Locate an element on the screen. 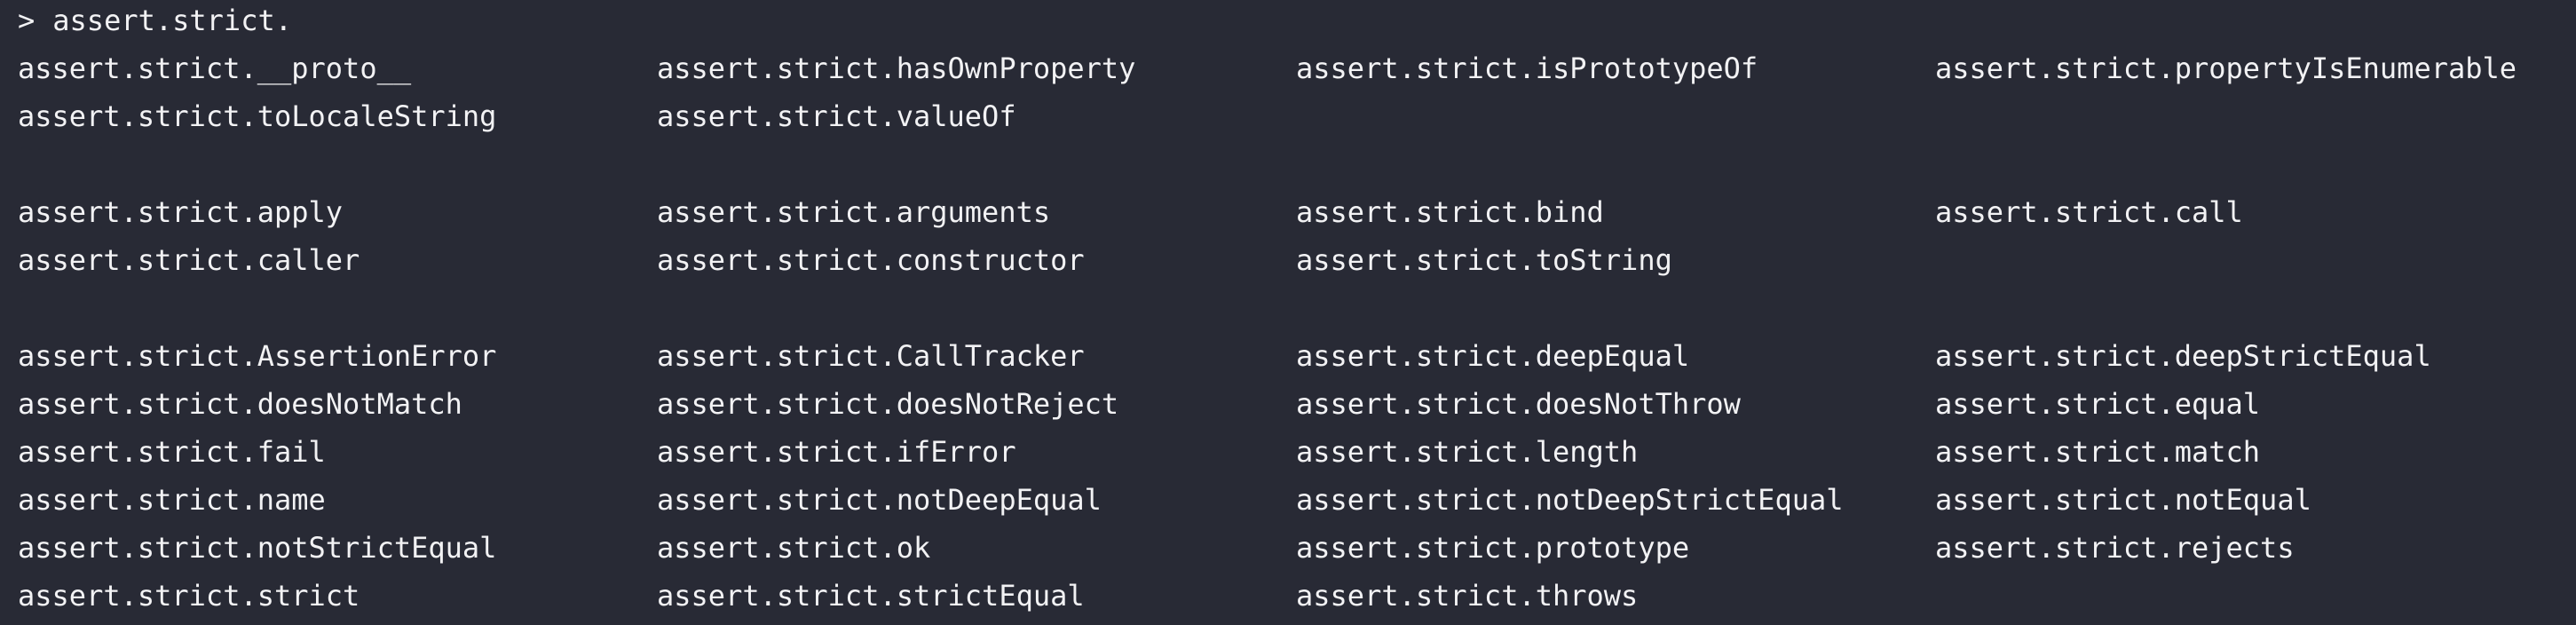 The width and height of the screenshot is (2576, 625). completion-item: assert.strict.toLocaleString is located at coordinates (257, 116).